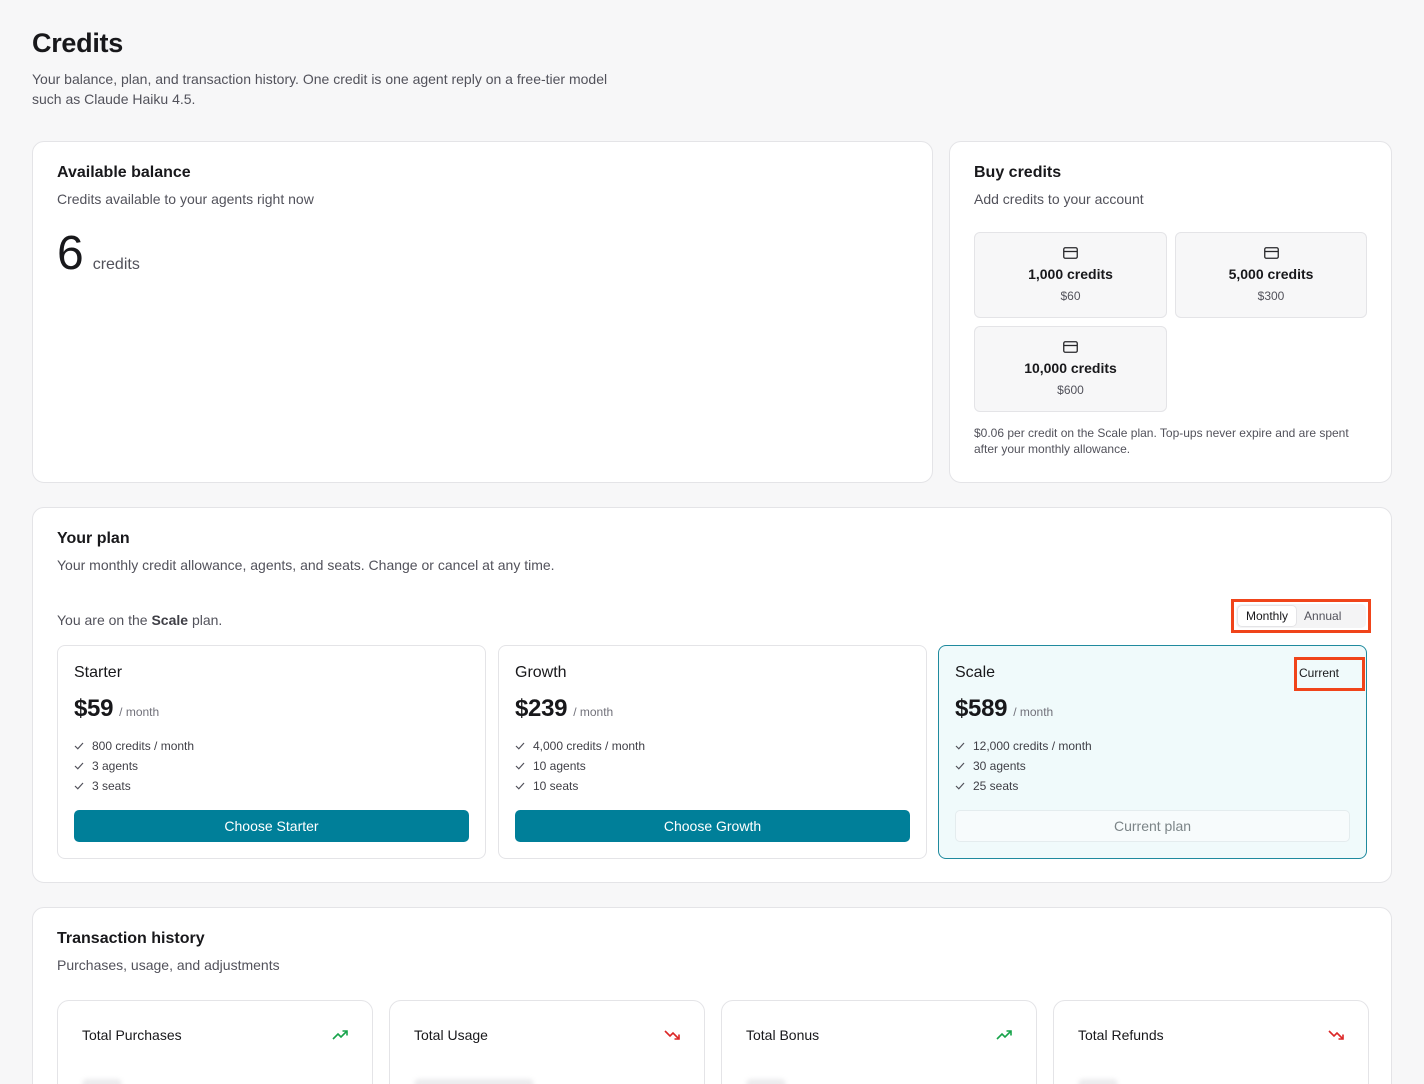 The image size is (1424, 1084). What do you see at coordinates (1121, 1035) in the screenshot?
I see `stat-label: Total Refunds` at bounding box center [1121, 1035].